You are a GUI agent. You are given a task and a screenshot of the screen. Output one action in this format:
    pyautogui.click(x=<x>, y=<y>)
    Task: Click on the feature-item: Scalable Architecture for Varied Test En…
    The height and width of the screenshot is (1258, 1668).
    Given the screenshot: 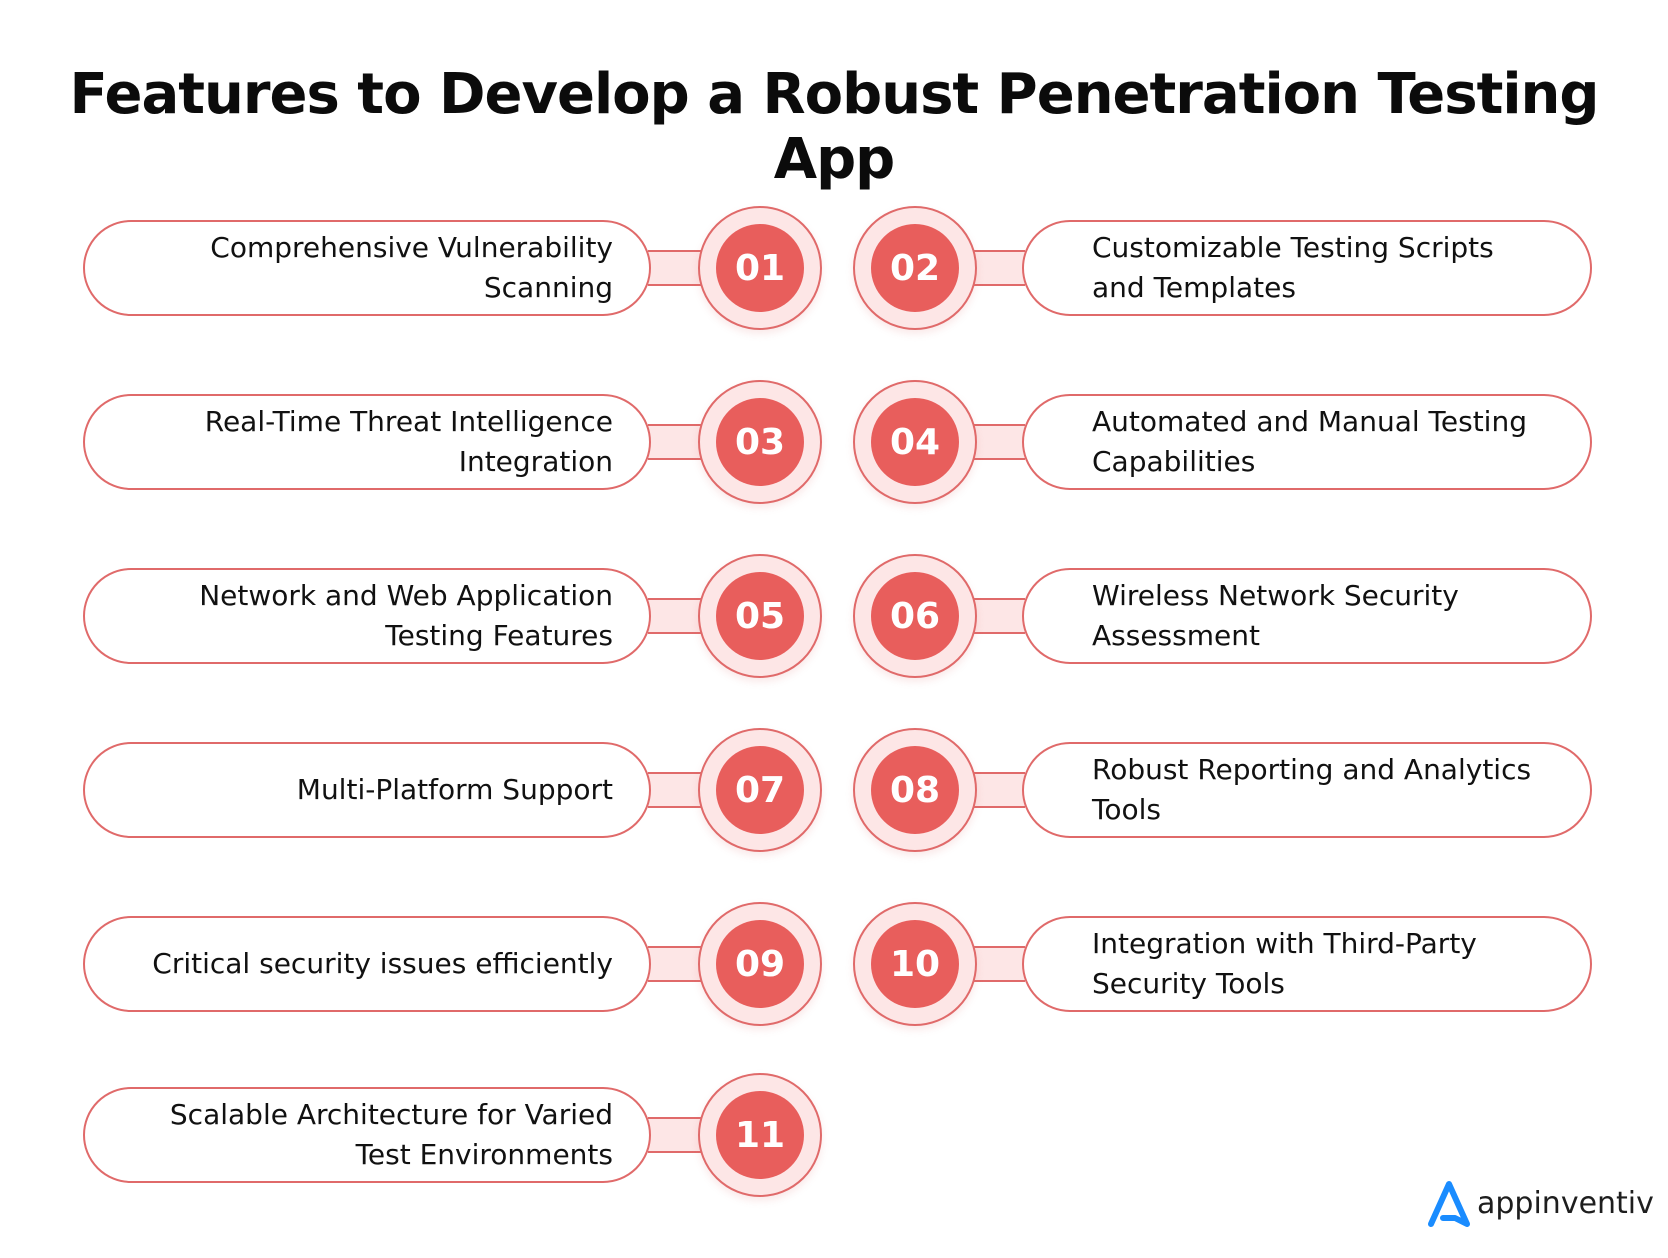 What is the action you would take?
    pyautogui.click(x=834, y=1135)
    